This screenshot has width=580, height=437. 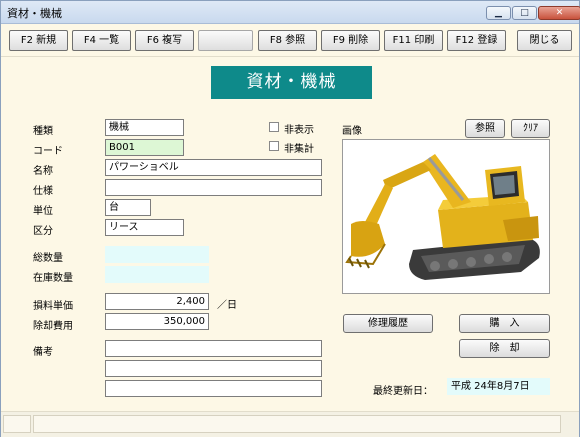 What do you see at coordinates (53, 306) in the screenshot?
I see `rental-price-label: 損料単価` at bounding box center [53, 306].